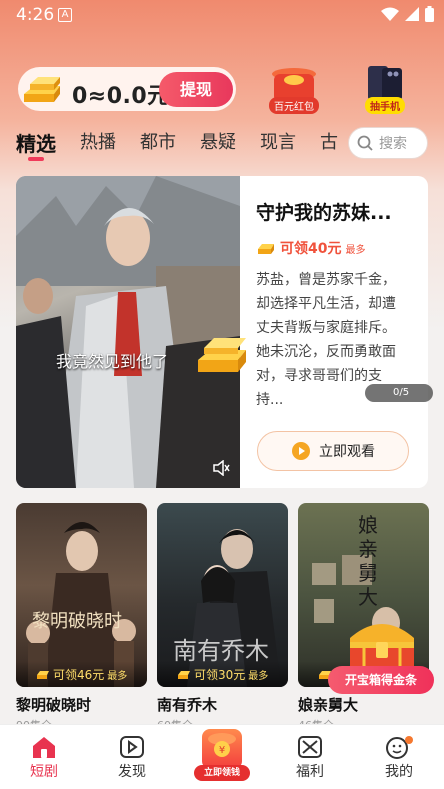 This screenshot has width=444, height=789. I want to click on drama-reward-amount: 可领30元, so click(220, 674).